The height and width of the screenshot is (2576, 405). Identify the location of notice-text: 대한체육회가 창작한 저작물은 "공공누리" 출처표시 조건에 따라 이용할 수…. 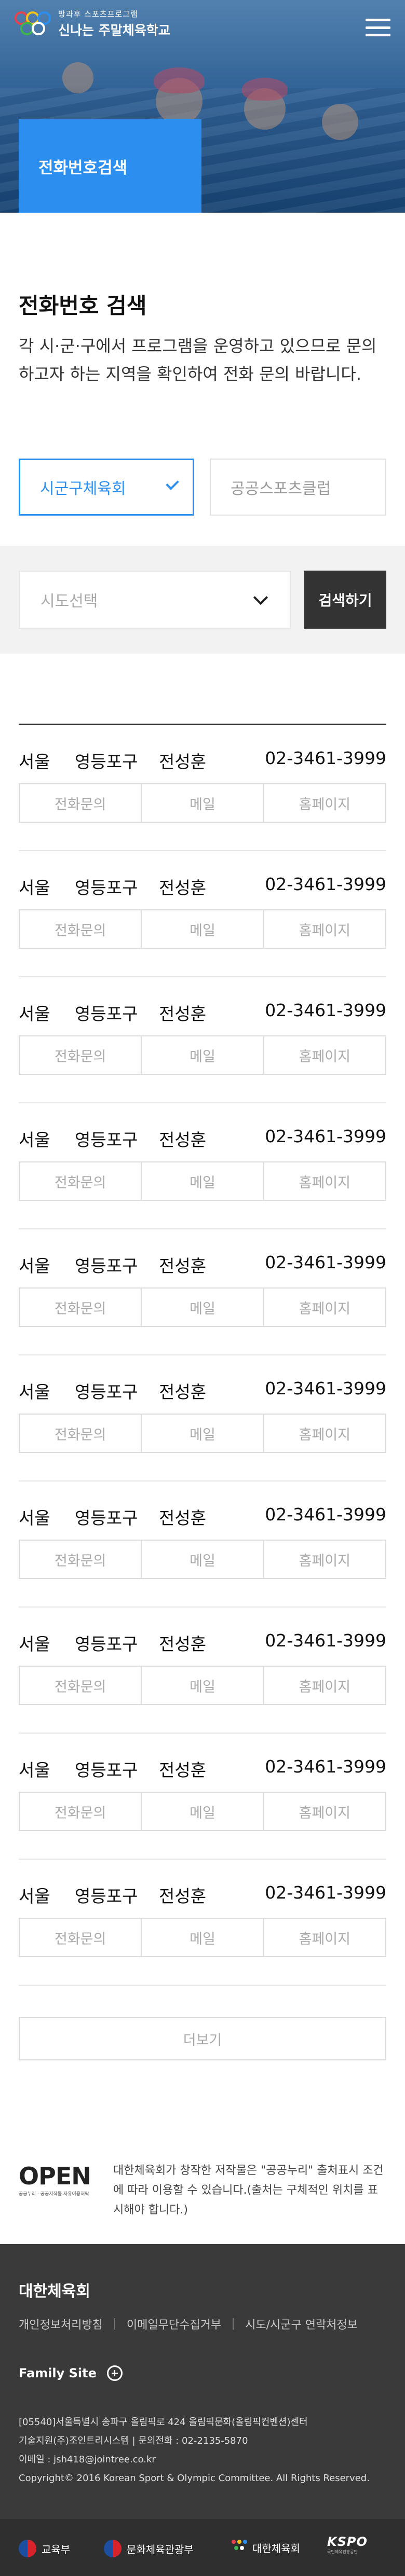
(248, 2190).